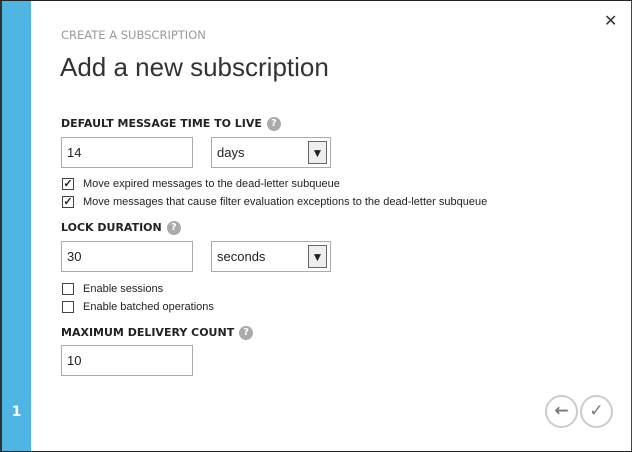 The width and height of the screenshot is (632, 452). I want to click on ttl-unit-select: days ▼, so click(271, 152).